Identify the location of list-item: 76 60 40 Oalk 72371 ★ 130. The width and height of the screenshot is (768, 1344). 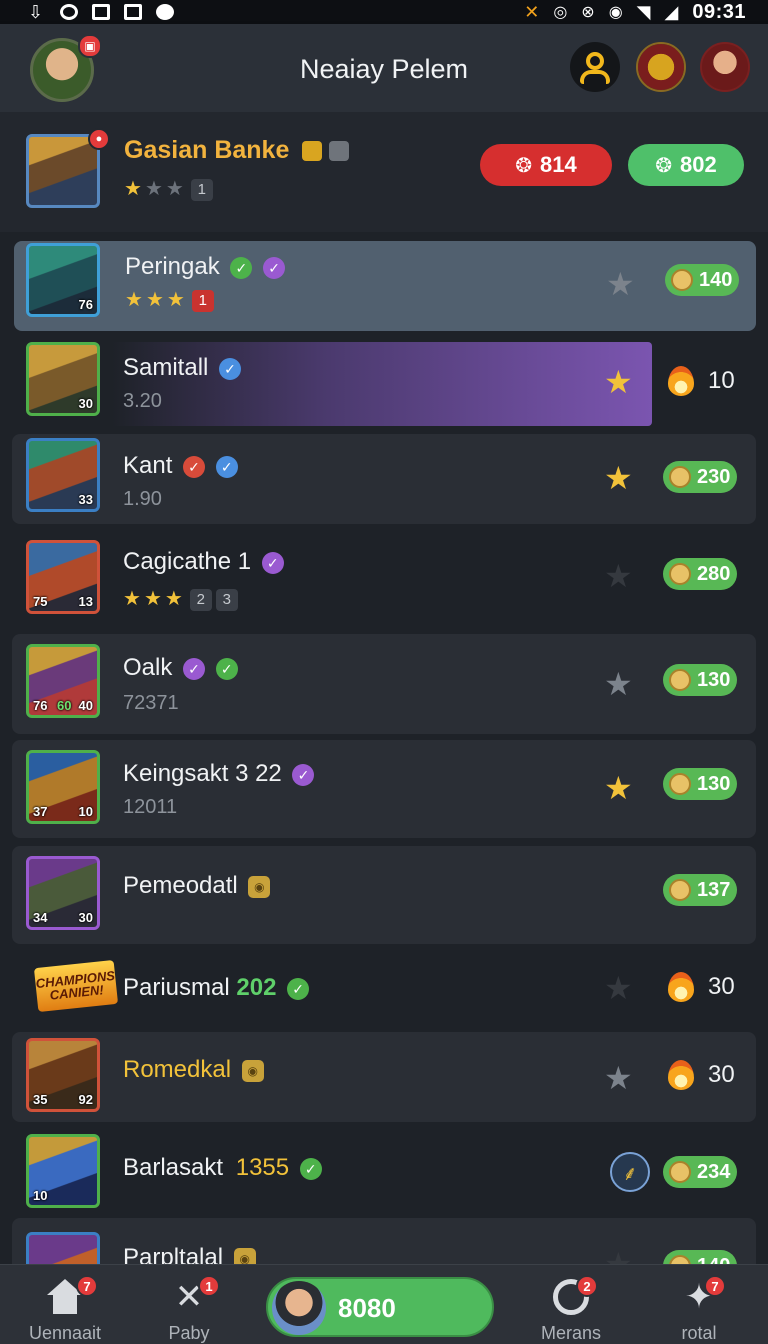
(384, 684).